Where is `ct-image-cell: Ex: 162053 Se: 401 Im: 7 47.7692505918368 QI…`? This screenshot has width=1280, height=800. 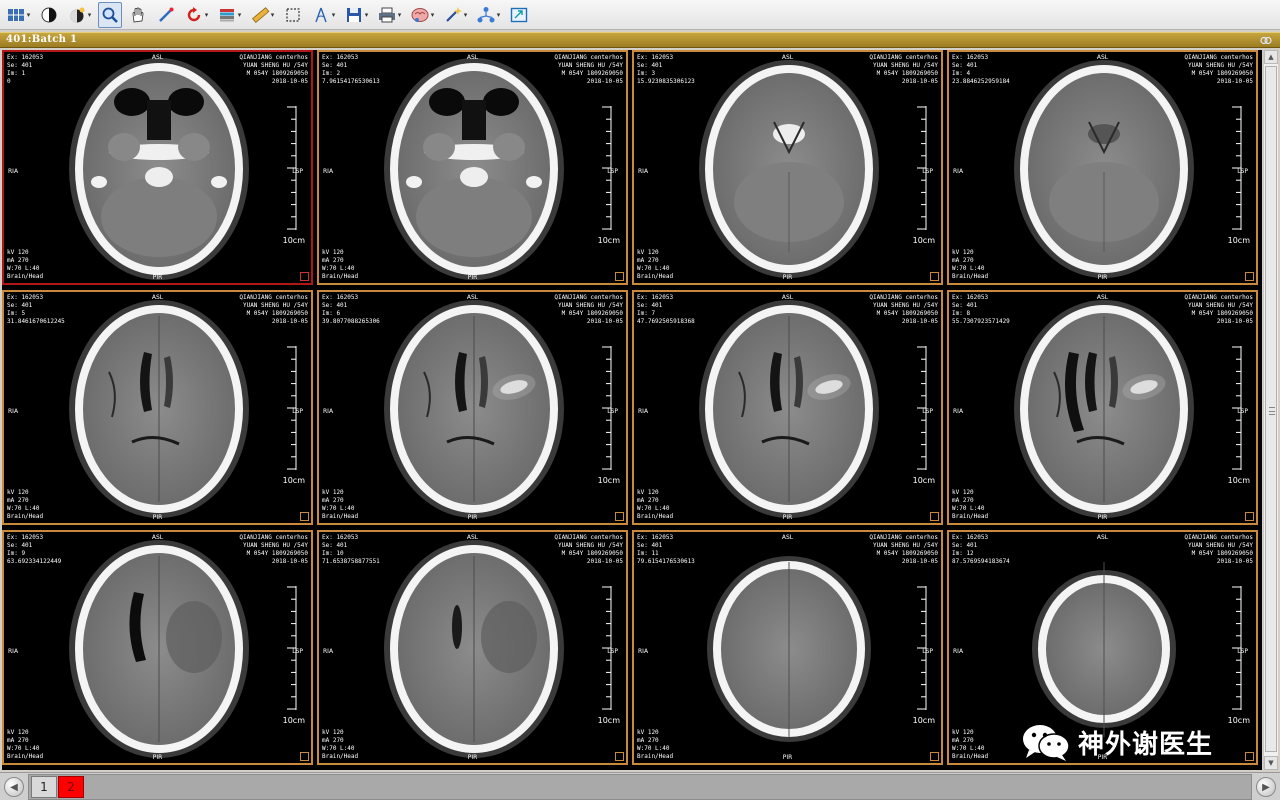
ct-image-cell: Ex: 162053 Se: 401 Im: 7 47.7692505918368 QI… is located at coordinates (787, 407).